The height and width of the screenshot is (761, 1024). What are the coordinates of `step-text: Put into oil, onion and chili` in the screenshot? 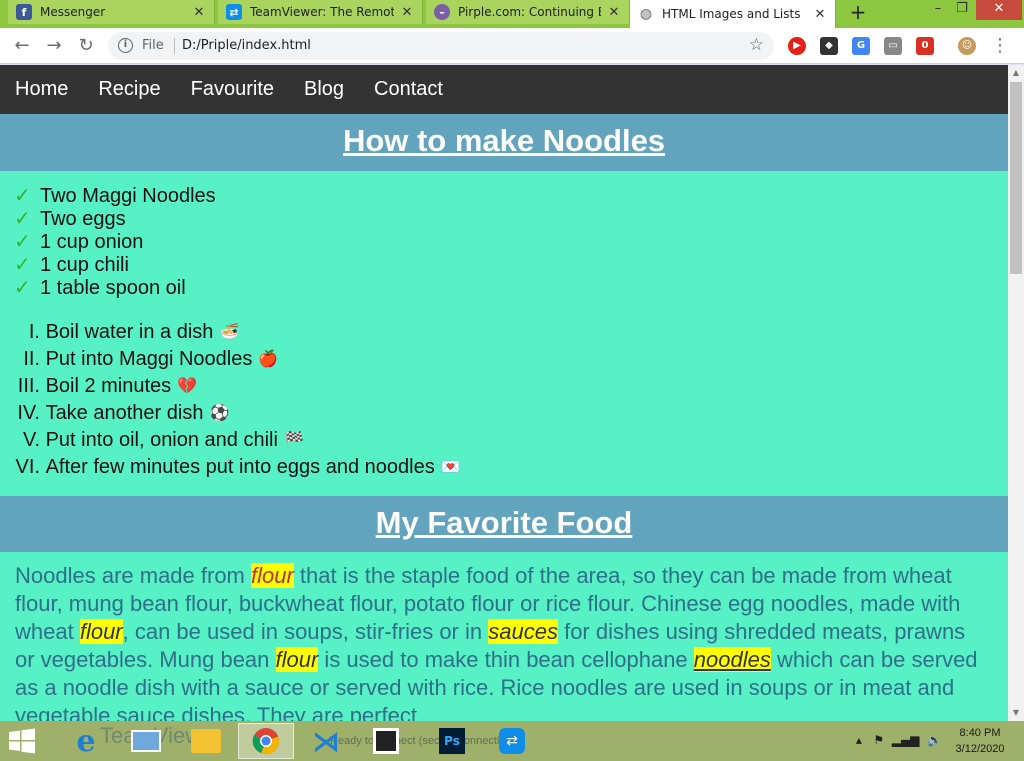 It's located at (161, 440).